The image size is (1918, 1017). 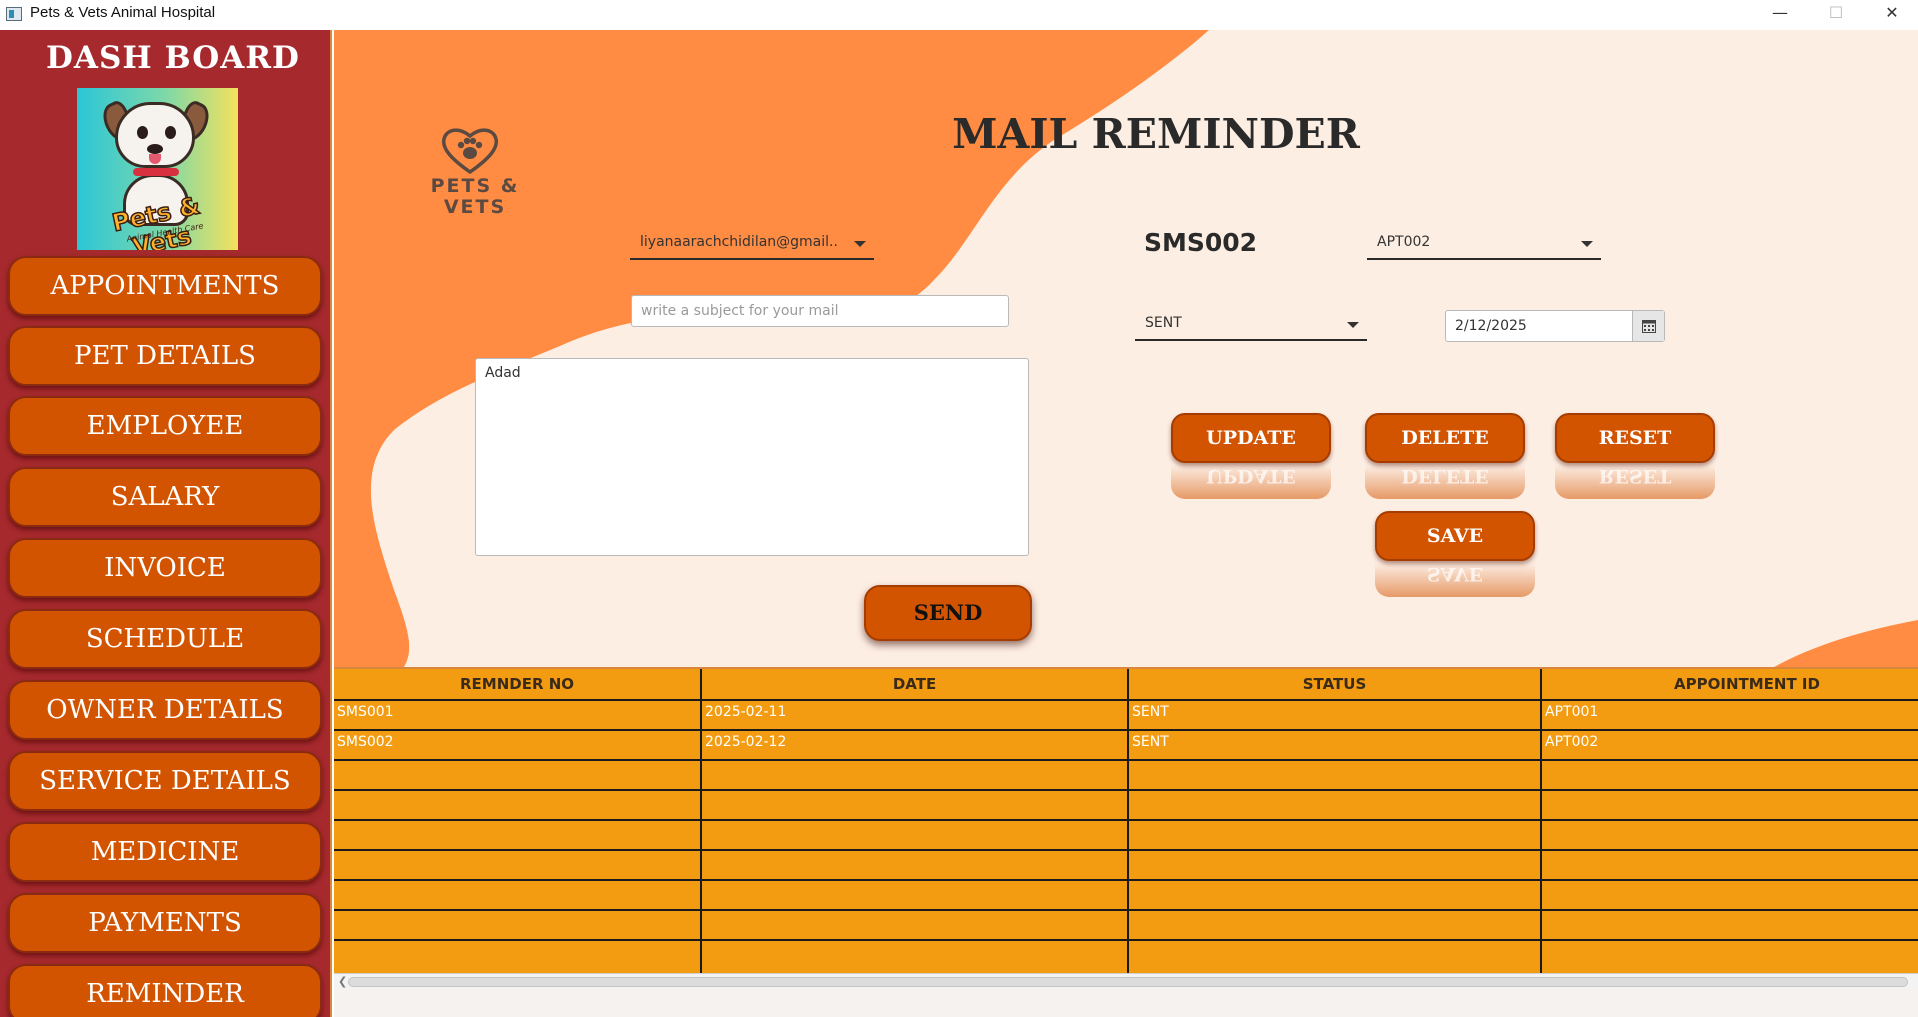 I want to click on mail-body-textarea: Adad, so click(x=752, y=457).